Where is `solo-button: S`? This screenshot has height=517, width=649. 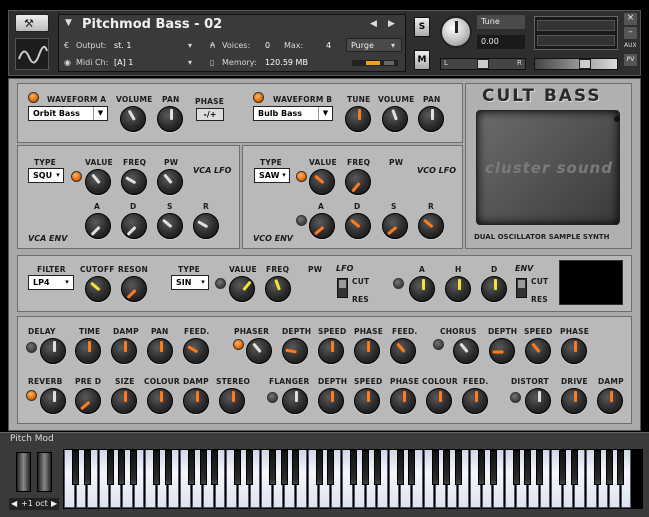 solo-button: S is located at coordinates (422, 27).